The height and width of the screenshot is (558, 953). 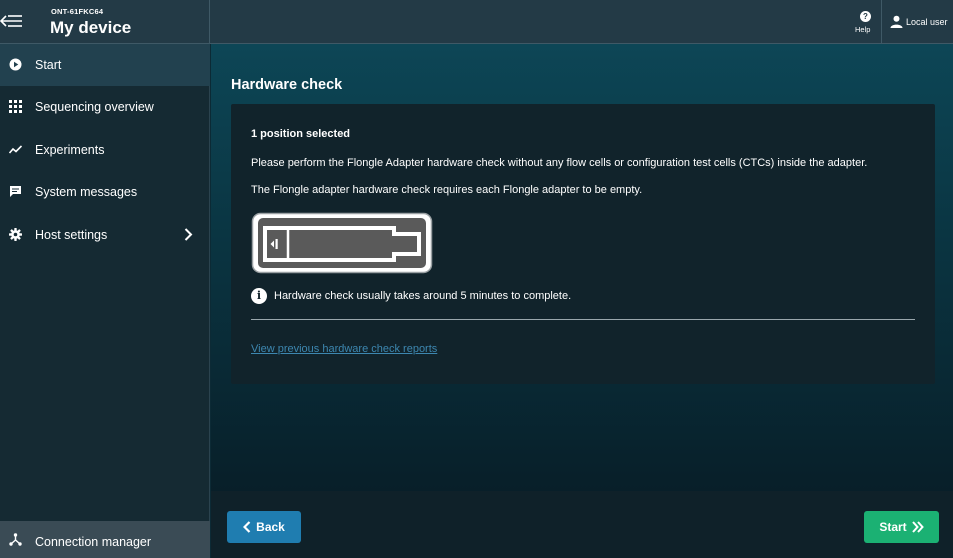 I want to click on sidebar-item-label: Host settings, so click(x=71, y=235).